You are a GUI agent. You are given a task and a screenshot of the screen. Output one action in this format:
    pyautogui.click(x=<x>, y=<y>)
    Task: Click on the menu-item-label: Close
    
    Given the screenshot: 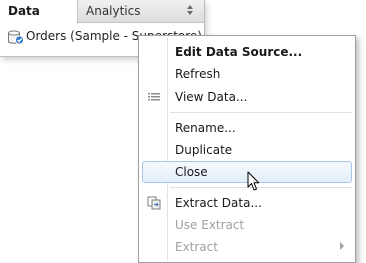 What is the action you would take?
    pyautogui.click(x=191, y=172)
    